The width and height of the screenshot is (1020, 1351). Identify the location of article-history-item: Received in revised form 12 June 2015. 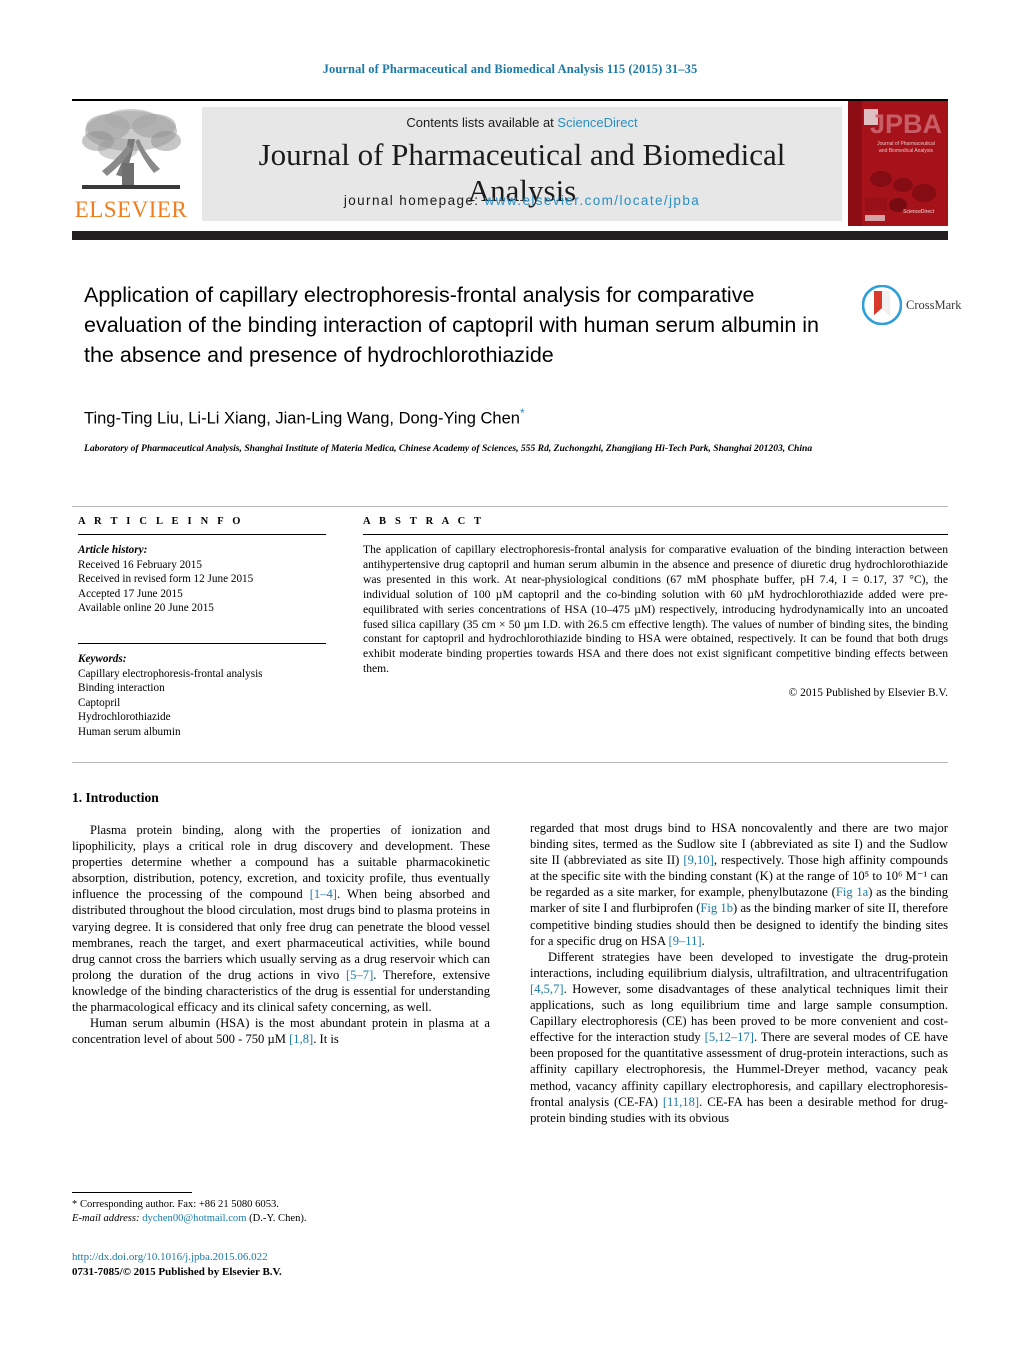
(166, 579).